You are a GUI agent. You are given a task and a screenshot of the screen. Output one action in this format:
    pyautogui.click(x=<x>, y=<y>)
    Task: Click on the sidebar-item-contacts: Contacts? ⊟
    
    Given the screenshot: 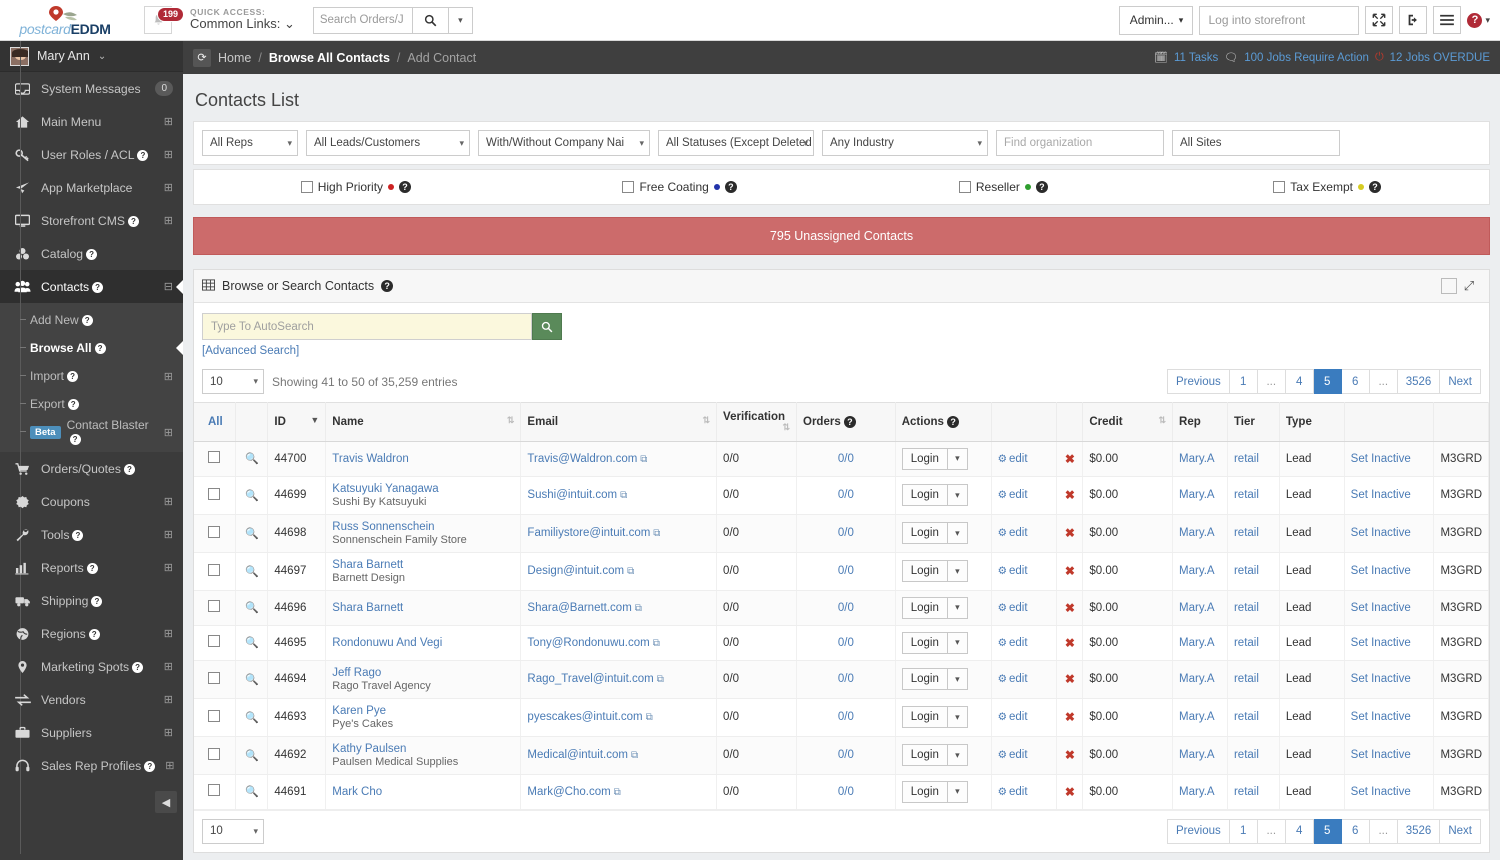 What is the action you would take?
    pyautogui.click(x=91, y=286)
    